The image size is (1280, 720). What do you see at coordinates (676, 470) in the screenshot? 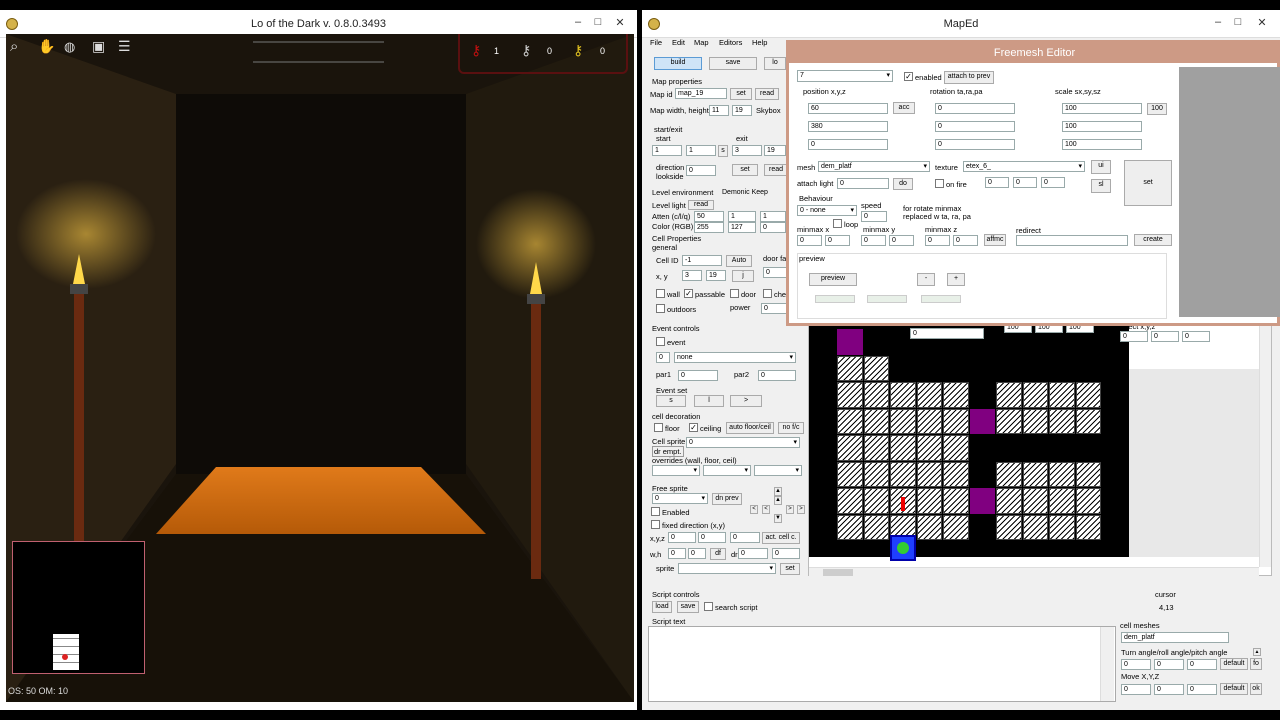
I see `override-wall-select` at bounding box center [676, 470].